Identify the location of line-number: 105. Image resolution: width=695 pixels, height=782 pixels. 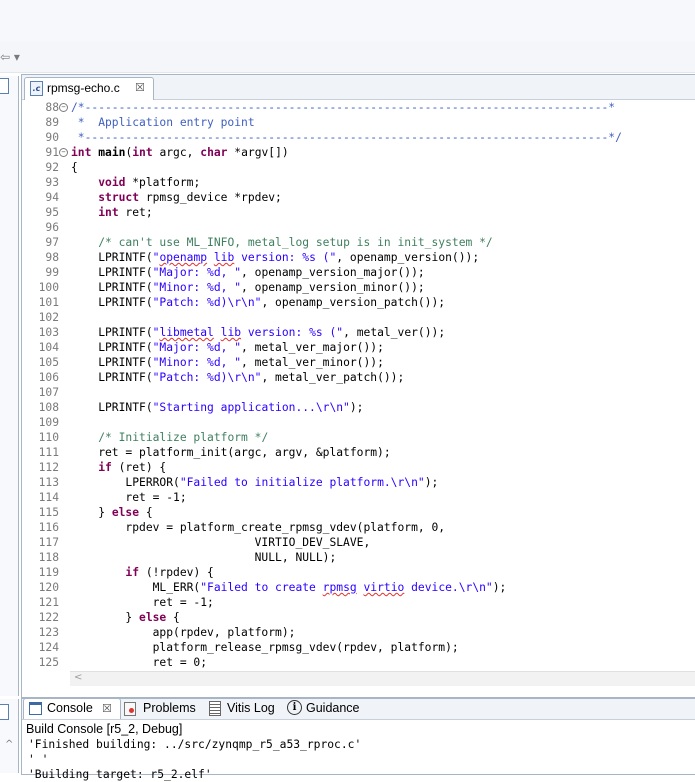
(48, 362).